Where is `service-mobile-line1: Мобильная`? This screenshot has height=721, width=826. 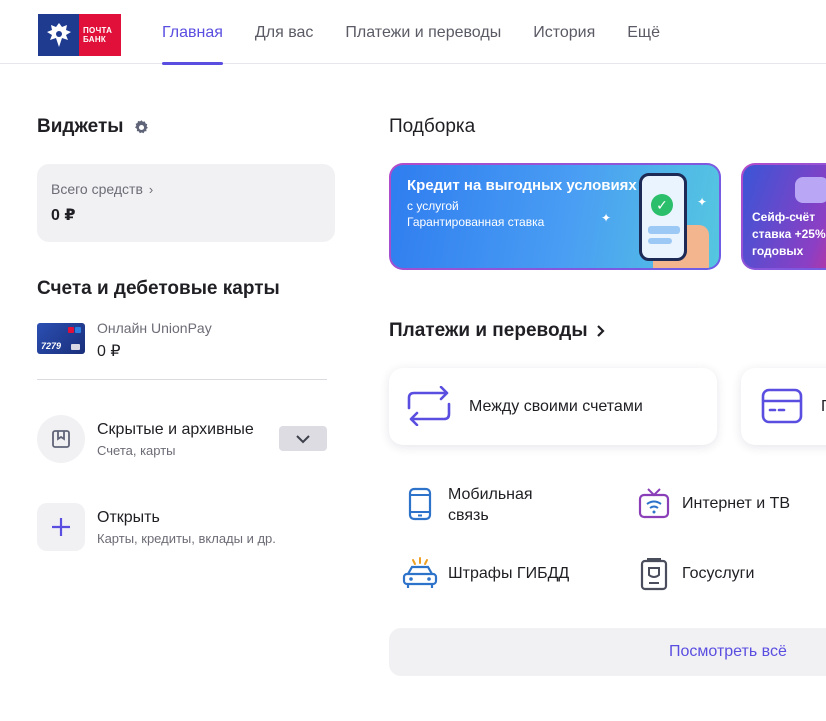 service-mobile-line1: Мобильная is located at coordinates (490, 494).